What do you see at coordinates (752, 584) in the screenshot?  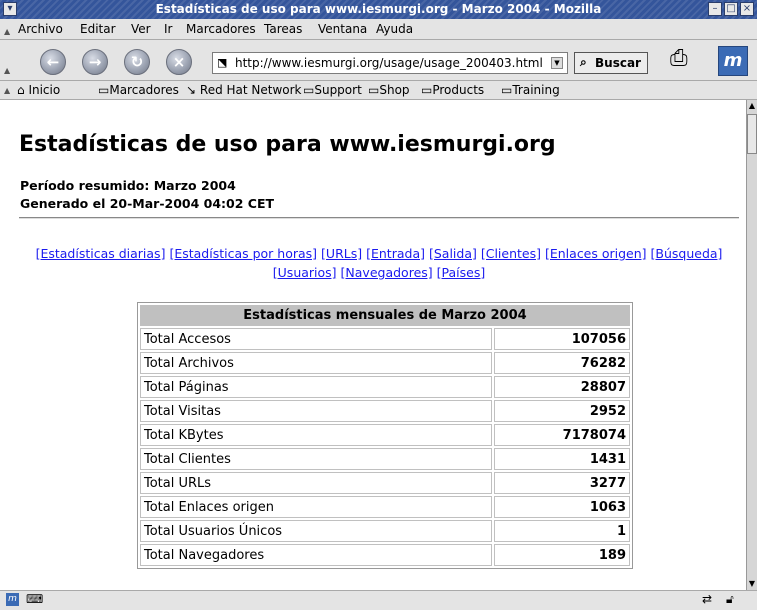 I see `scroll-down-icon: ▼` at bounding box center [752, 584].